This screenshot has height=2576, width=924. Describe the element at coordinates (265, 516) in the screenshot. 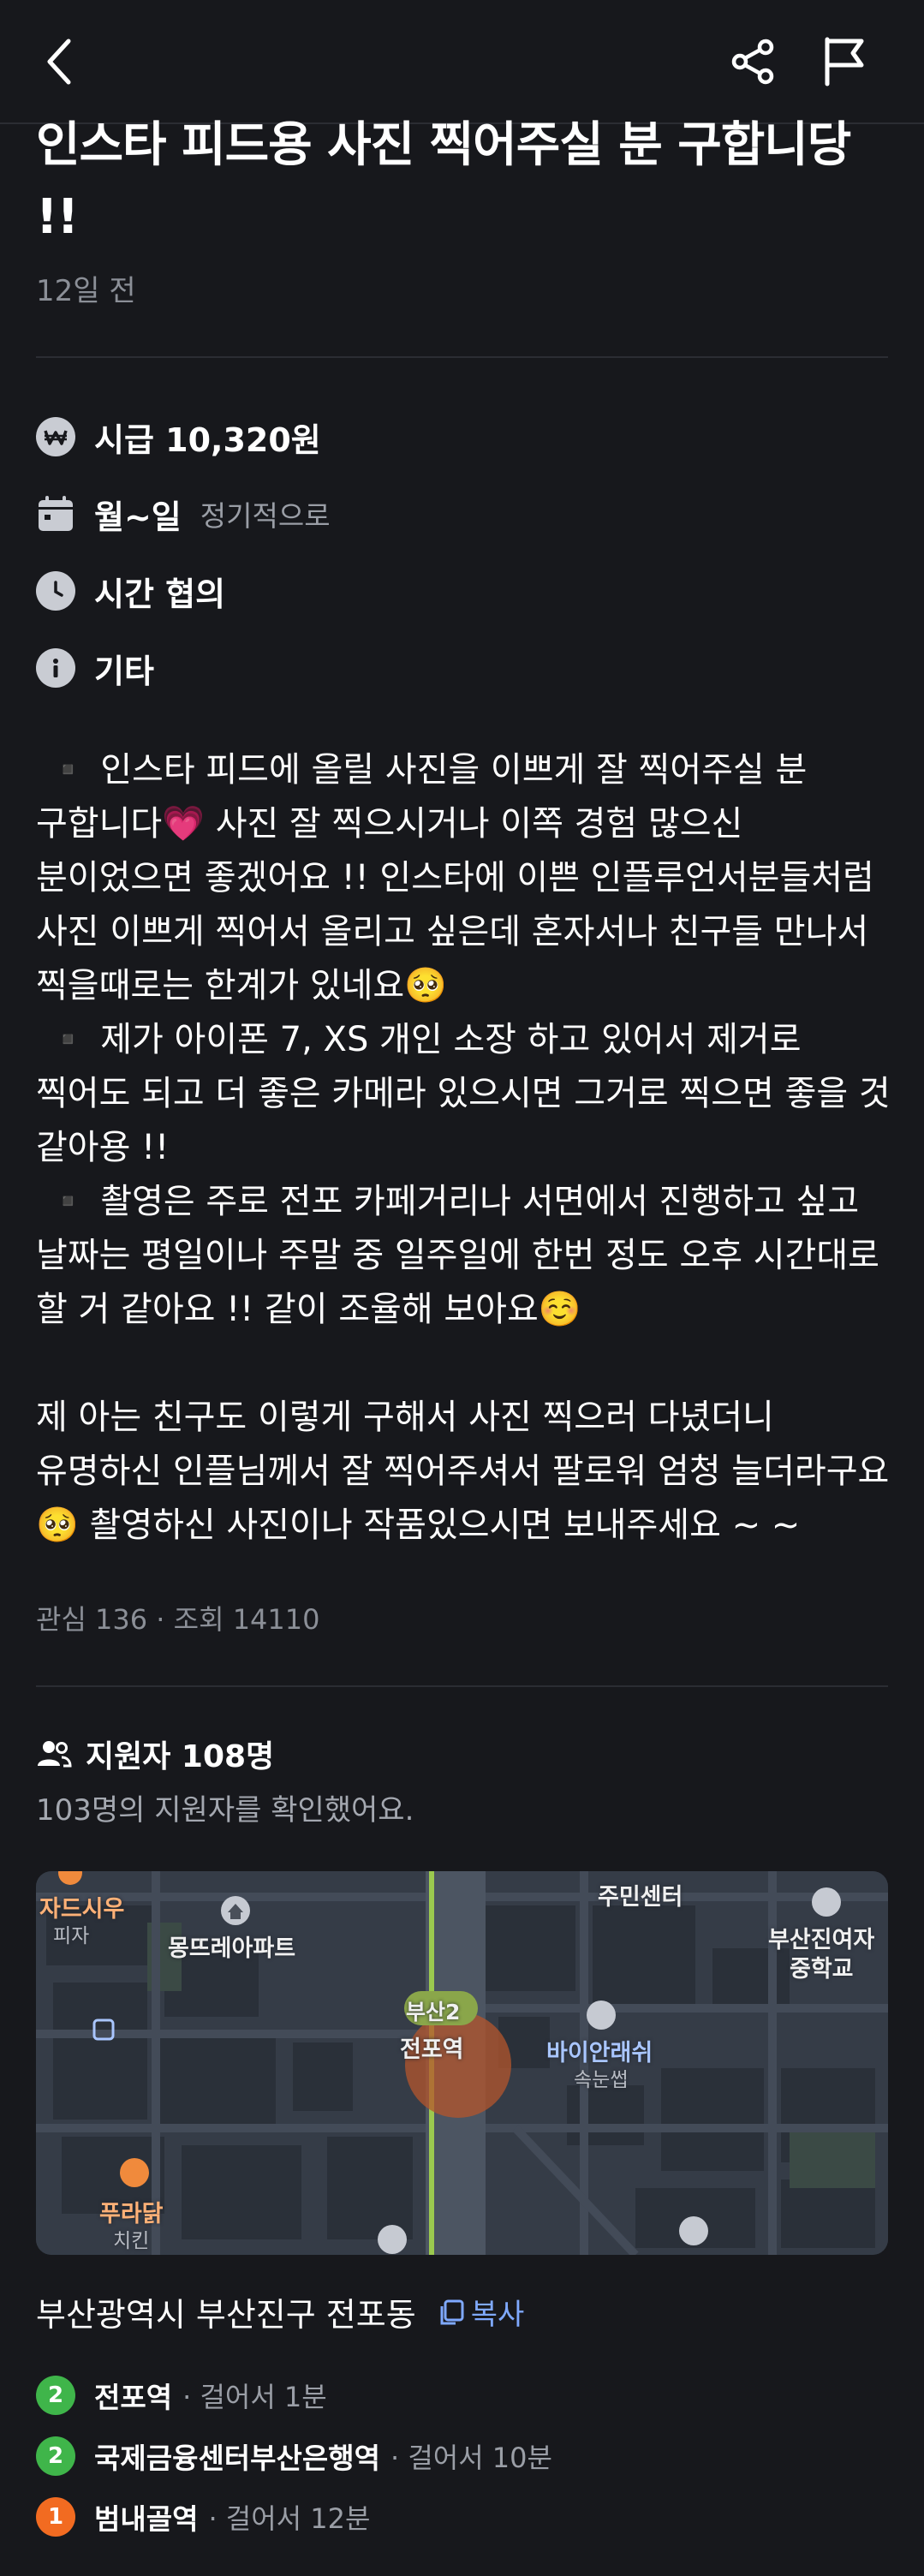

I see `days-note: 정기적으로` at that location.